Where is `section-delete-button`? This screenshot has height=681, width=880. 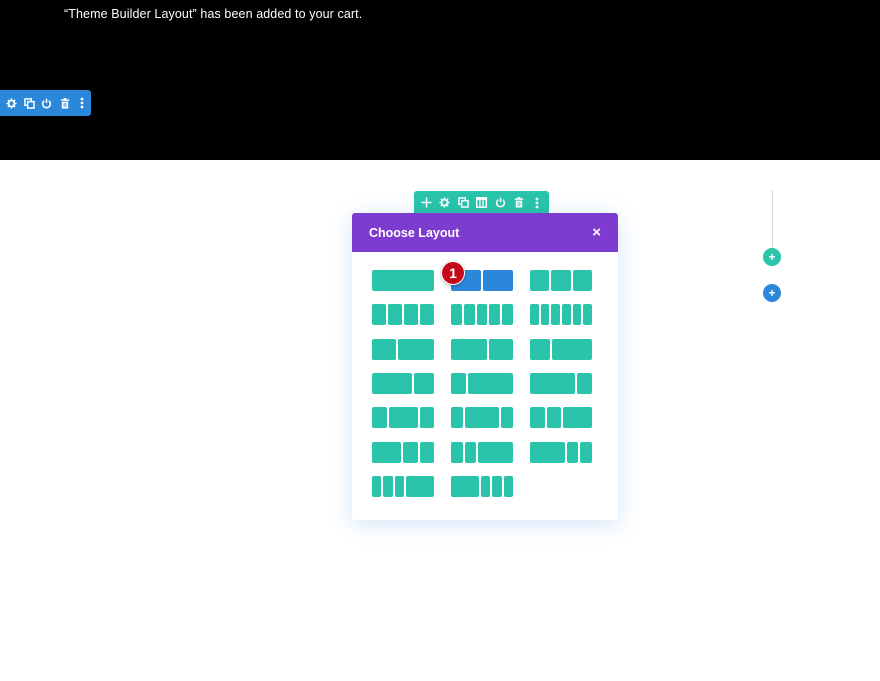 section-delete-button is located at coordinates (65, 103).